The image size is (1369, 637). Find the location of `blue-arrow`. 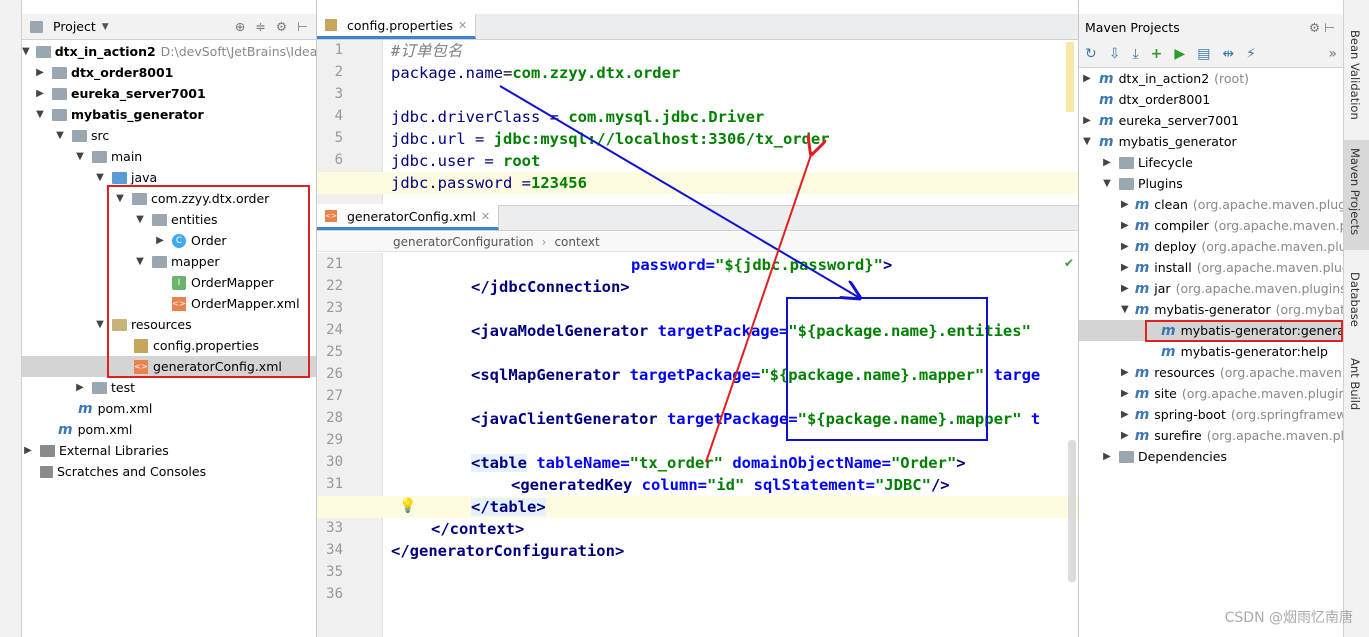

blue-arrow is located at coordinates (678, 191).